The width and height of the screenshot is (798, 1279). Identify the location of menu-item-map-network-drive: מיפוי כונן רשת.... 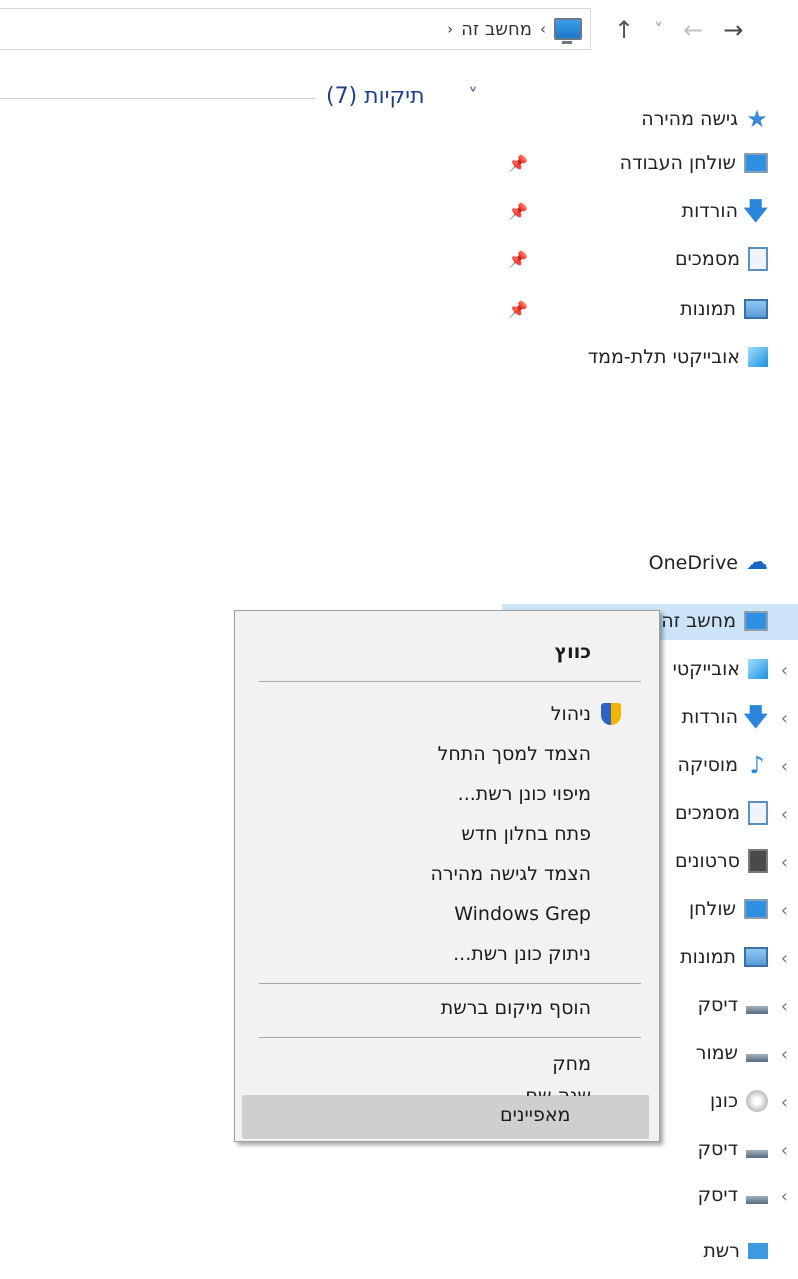
(524, 794).